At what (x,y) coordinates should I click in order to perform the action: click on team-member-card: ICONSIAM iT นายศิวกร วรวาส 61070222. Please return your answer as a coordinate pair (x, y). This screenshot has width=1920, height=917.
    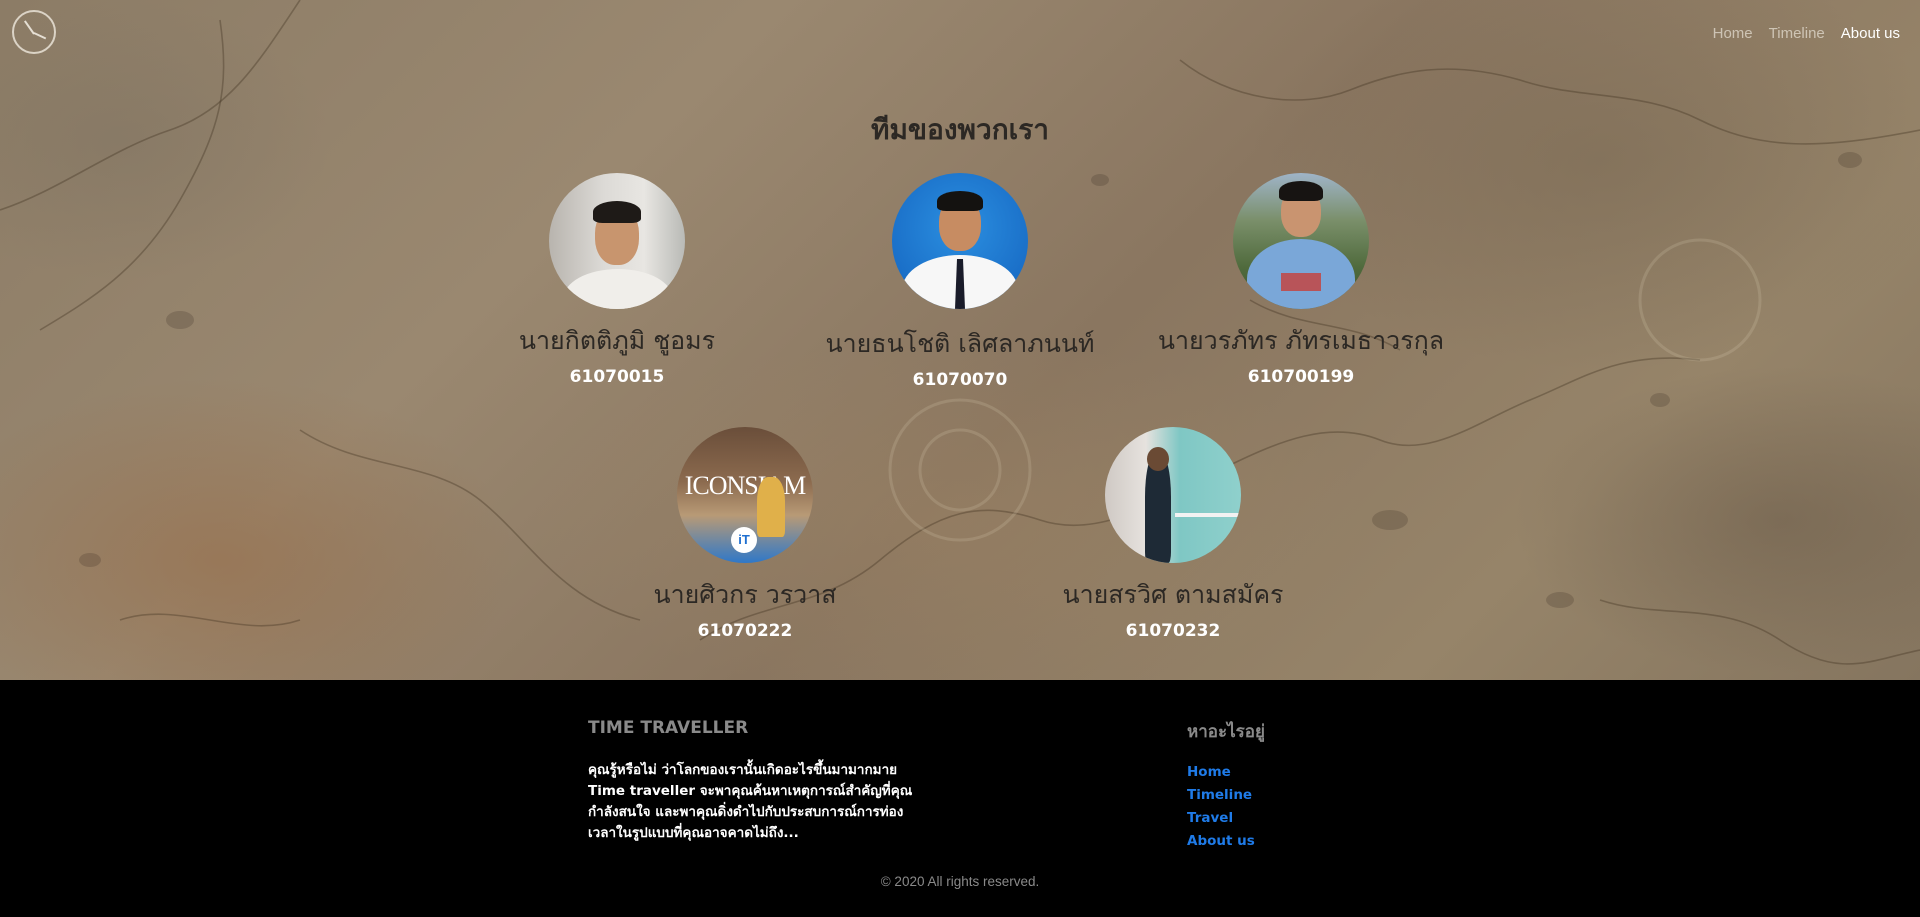
    Looking at the image, I should click on (745, 534).